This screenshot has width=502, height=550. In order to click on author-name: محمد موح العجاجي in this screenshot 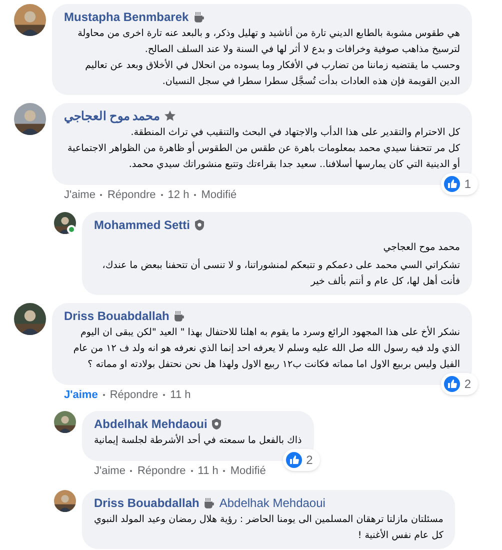, I will do `click(112, 116)`.